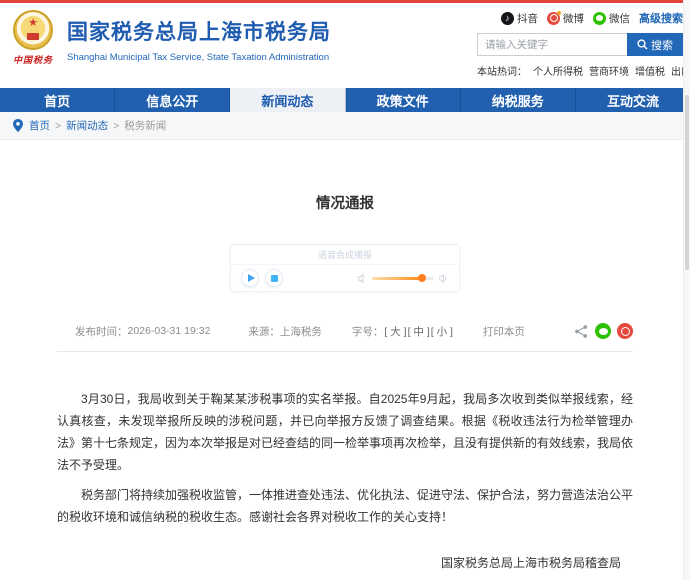  Describe the element at coordinates (583, 70) in the screenshot. I see `hot-words-row: 本站热词： 个人所得税 营商环境 增值税 出口退税` at that location.